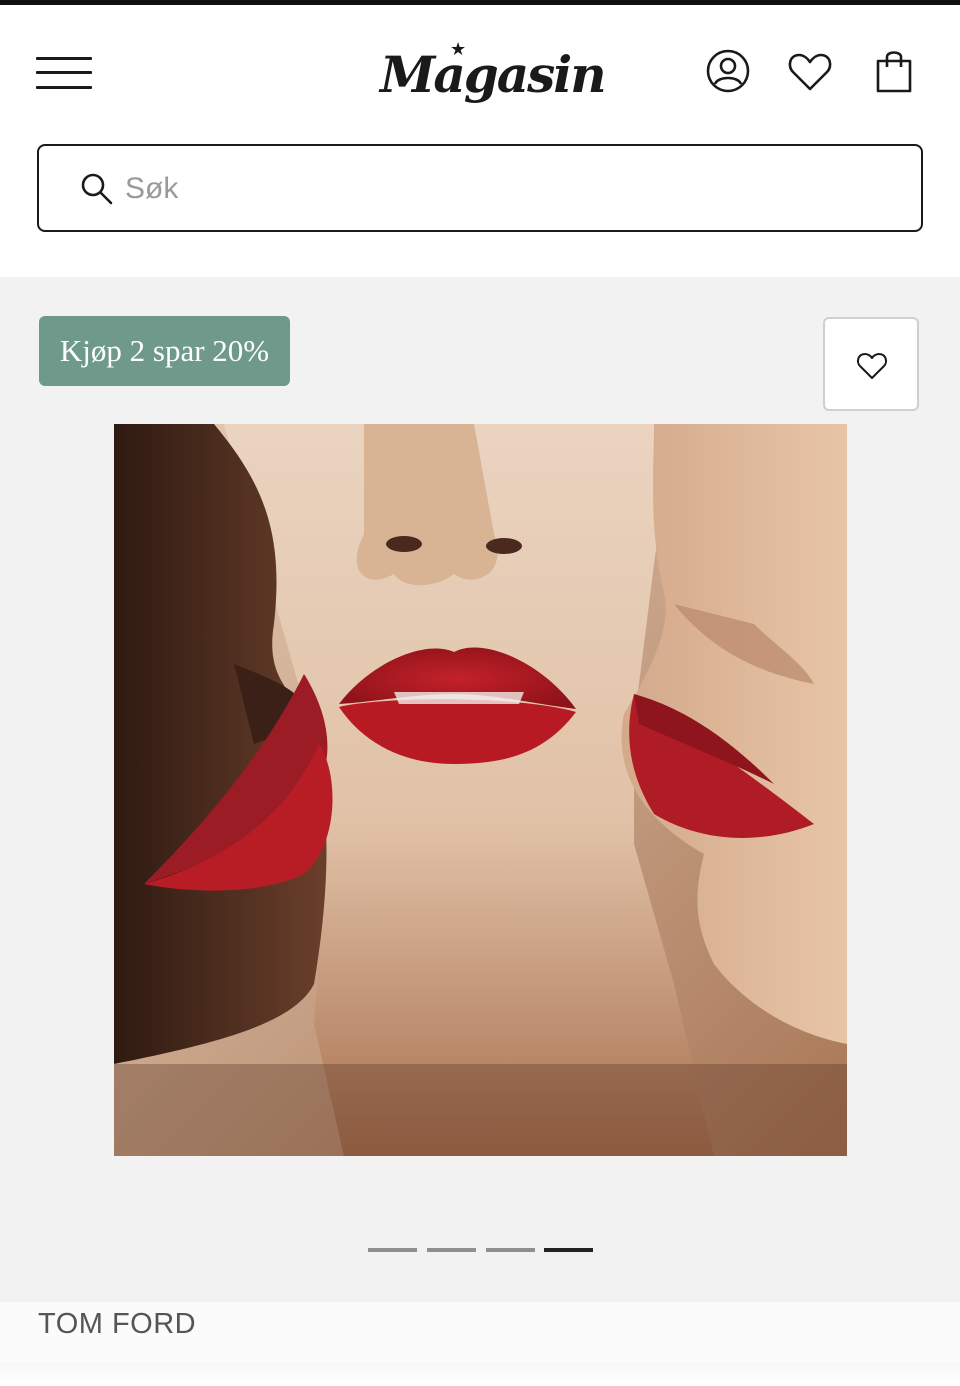 This screenshot has width=960, height=1386. Describe the element at coordinates (117, 1324) in the screenshot. I see `brand-name: TOM FORD` at that location.